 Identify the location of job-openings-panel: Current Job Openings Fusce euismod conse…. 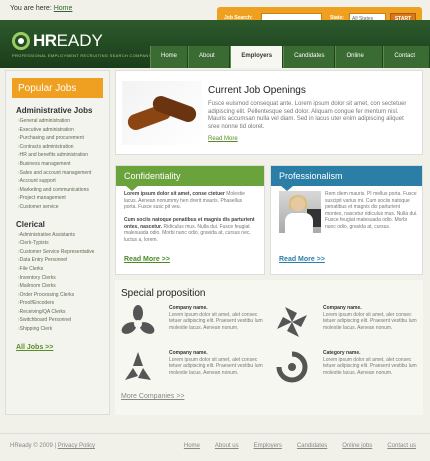
(269, 112).